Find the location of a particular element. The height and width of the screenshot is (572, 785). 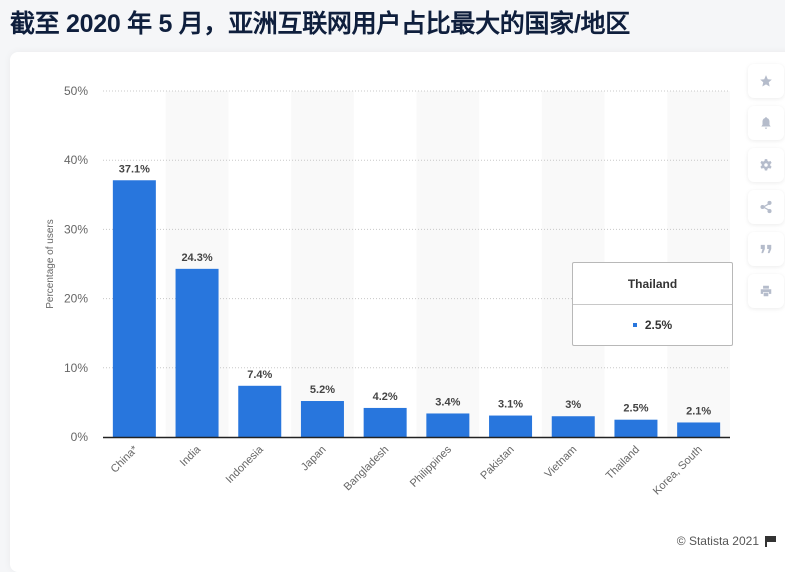

chart-tooltip: Thailand 2.5% is located at coordinates (652, 304).